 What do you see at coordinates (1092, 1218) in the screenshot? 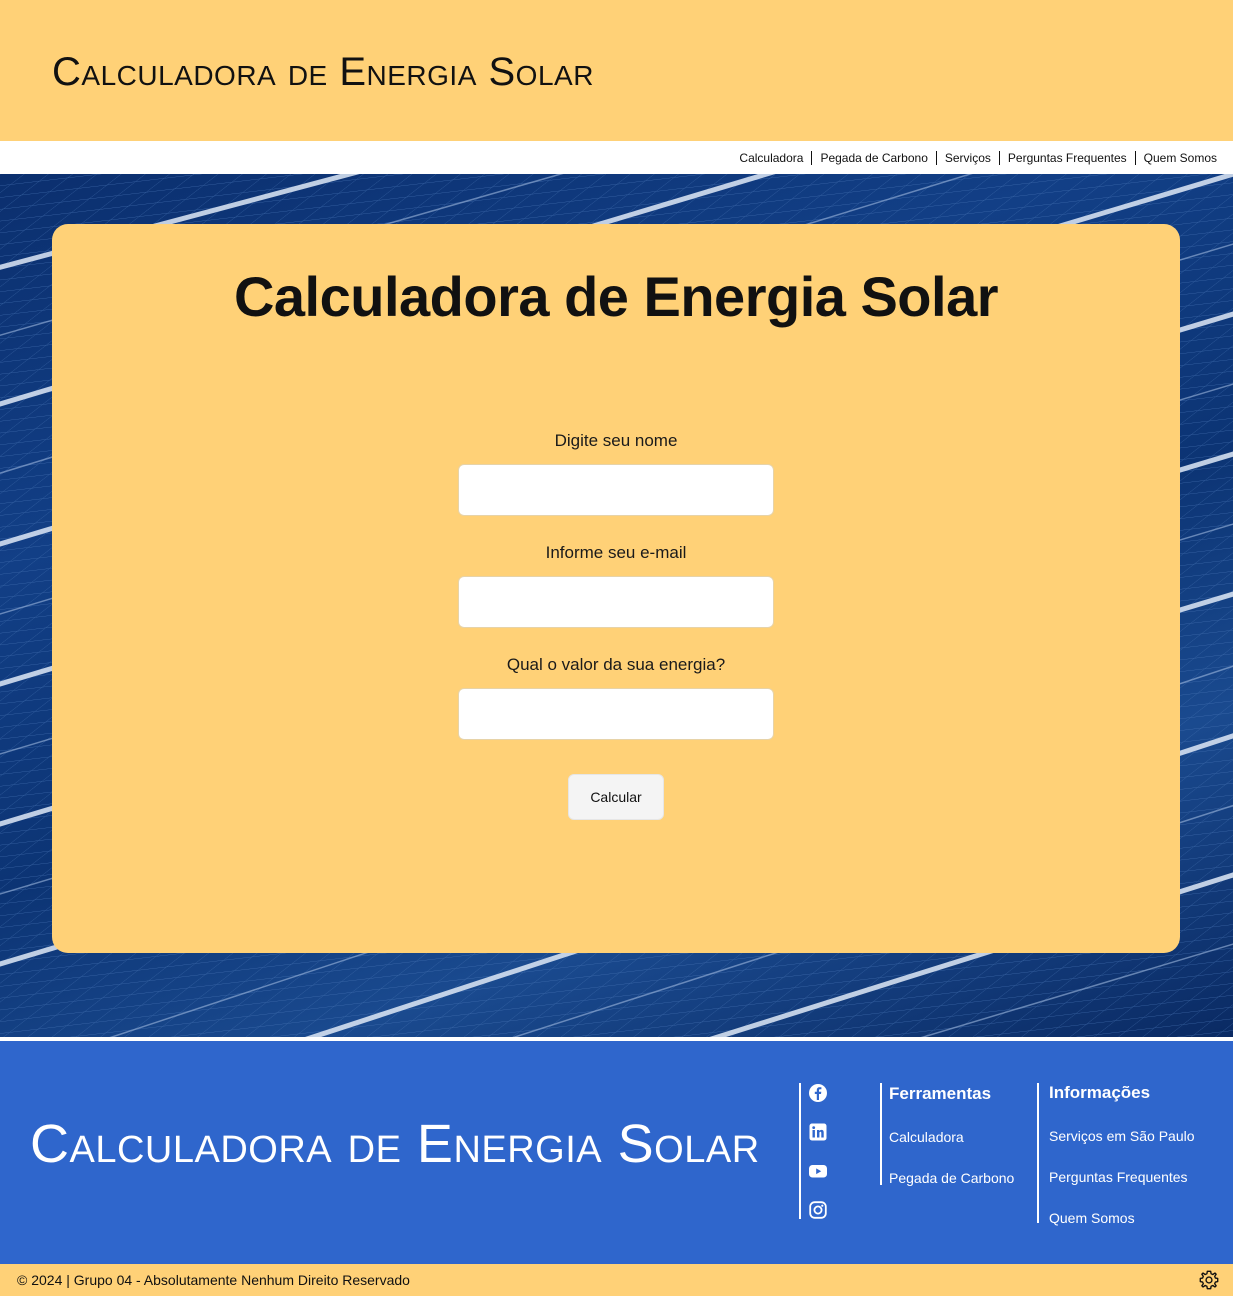
I see `footer-link-quem-somos: Quem Somos` at bounding box center [1092, 1218].